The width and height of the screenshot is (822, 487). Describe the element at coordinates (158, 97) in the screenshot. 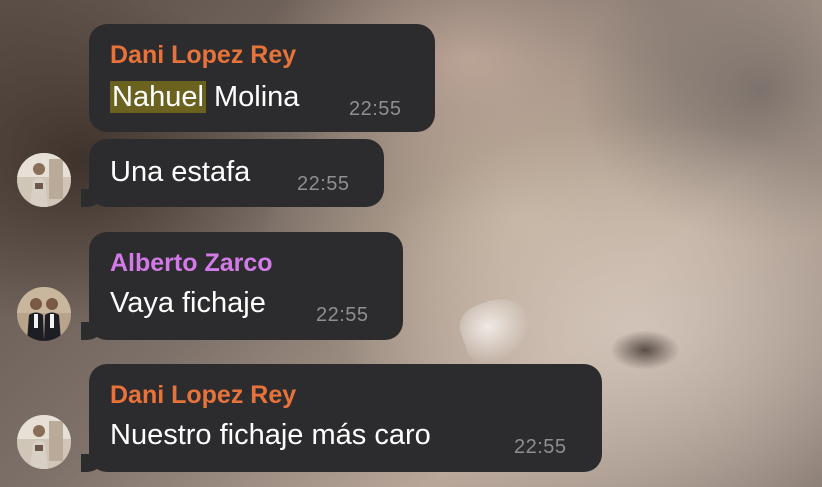

I see `search-highlight: Nahuel` at that location.